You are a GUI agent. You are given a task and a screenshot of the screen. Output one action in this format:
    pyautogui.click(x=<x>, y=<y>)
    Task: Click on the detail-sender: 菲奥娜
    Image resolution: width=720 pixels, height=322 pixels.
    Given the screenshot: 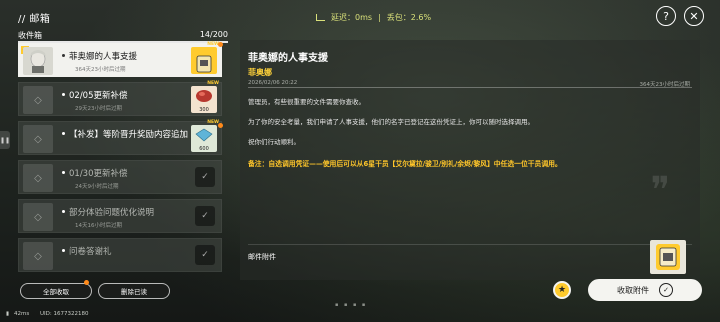 What is the action you would take?
    pyautogui.click(x=260, y=72)
    